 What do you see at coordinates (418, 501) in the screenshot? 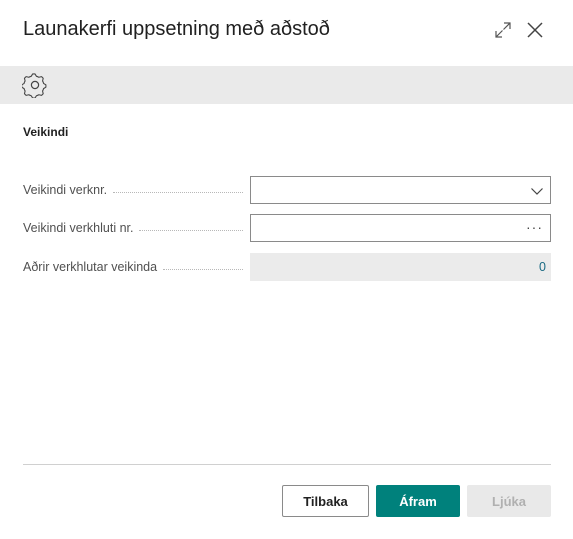
I see `next-button: Áfram` at bounding box center [418, 501].